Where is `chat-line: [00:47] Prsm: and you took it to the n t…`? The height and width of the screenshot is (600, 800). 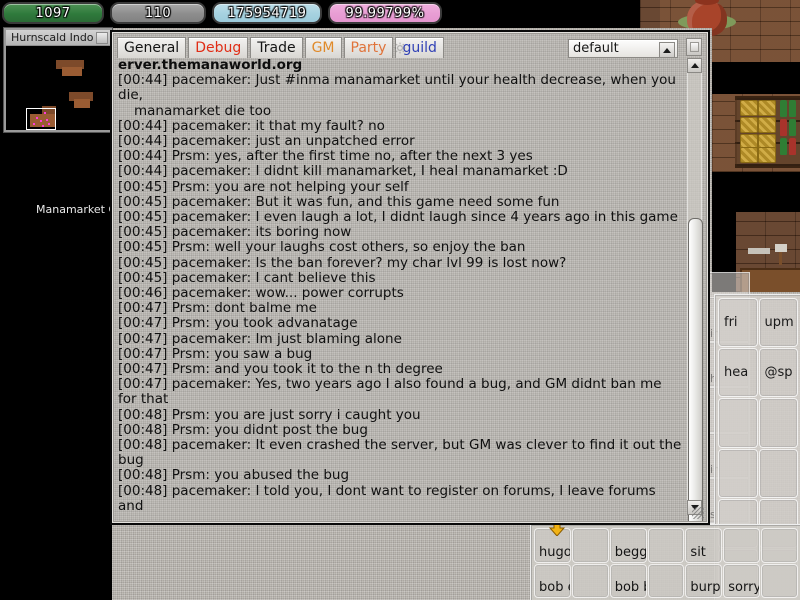 chat-line: [00:47] Prsm: and you took it to the n t… is located at coordinates (280, 369).